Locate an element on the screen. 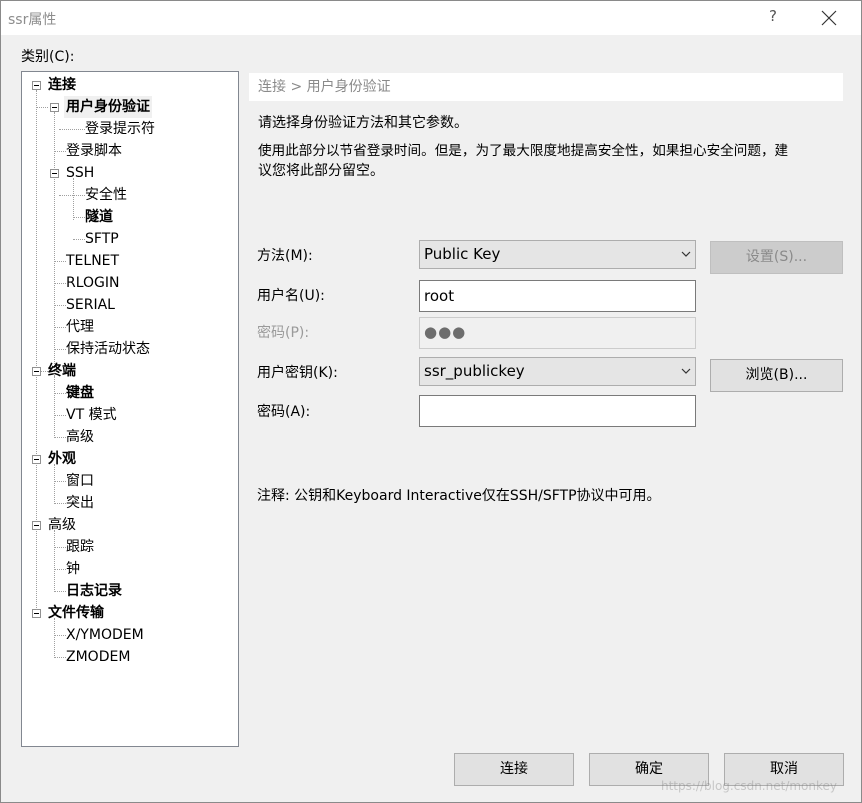 This screenshot has height=803, width=862. method-select-value: Public Key is located at coordinates (462, 254).